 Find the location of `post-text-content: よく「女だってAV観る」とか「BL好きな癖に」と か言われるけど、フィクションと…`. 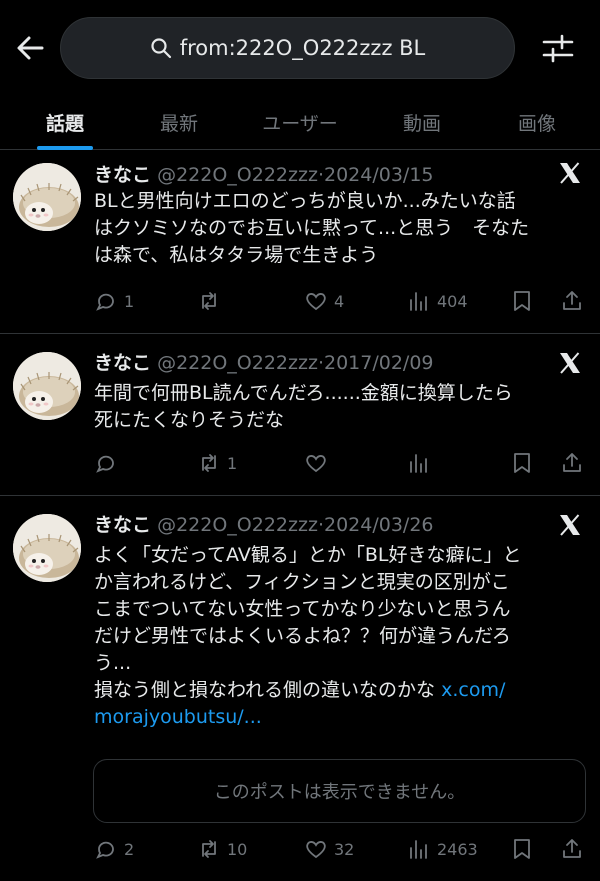

post-text-content: よく「女だってAV観る」とか「BL好きな癖に」と か言われるけど、フィクションと… is located at coordinates (308, 622).